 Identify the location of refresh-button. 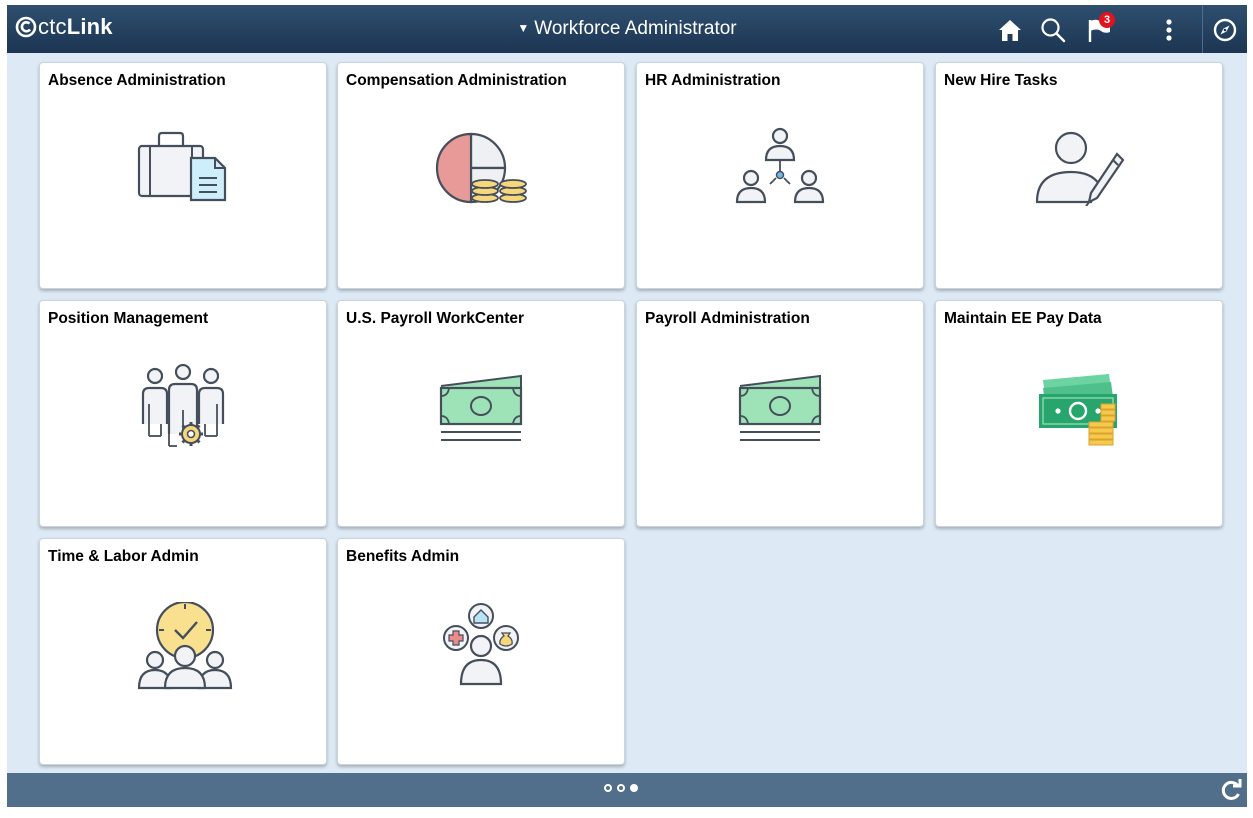
(1231, 792).